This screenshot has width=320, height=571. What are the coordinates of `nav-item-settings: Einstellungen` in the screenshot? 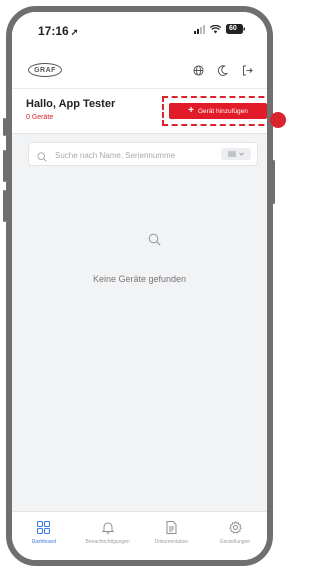 It's located at (235, 536).